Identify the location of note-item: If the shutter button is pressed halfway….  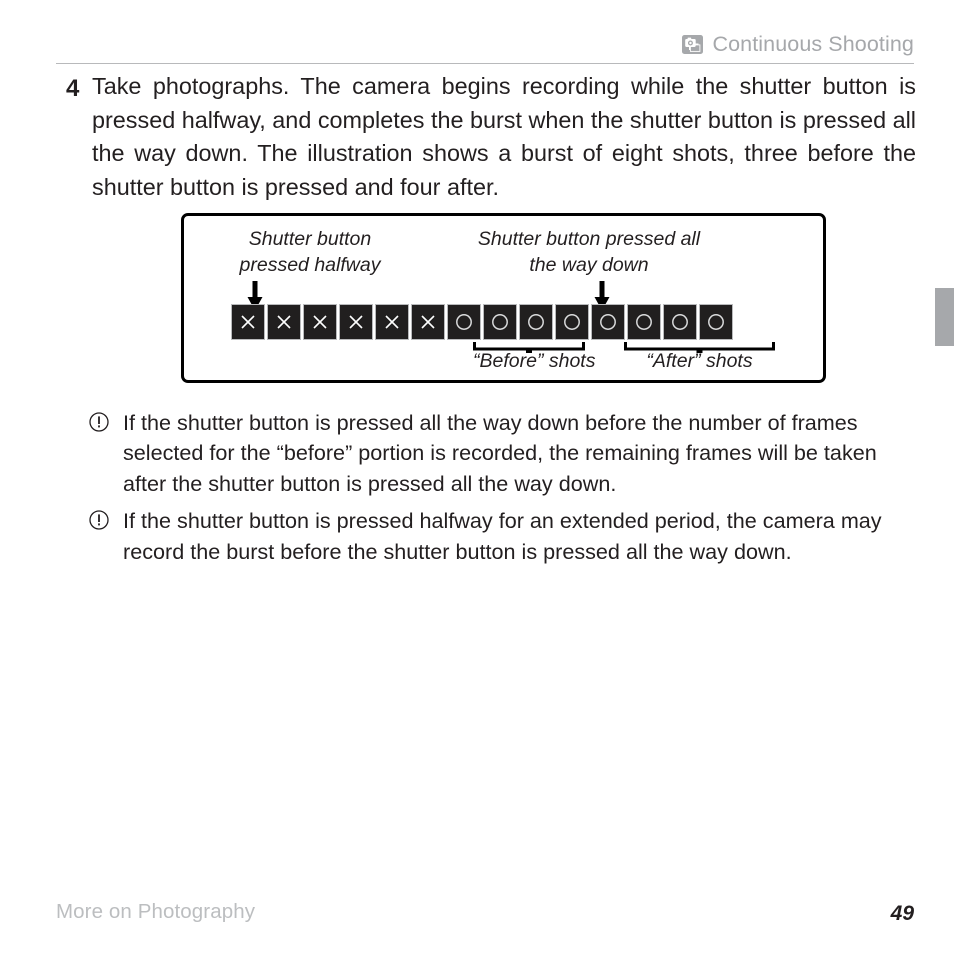
(502, 536).